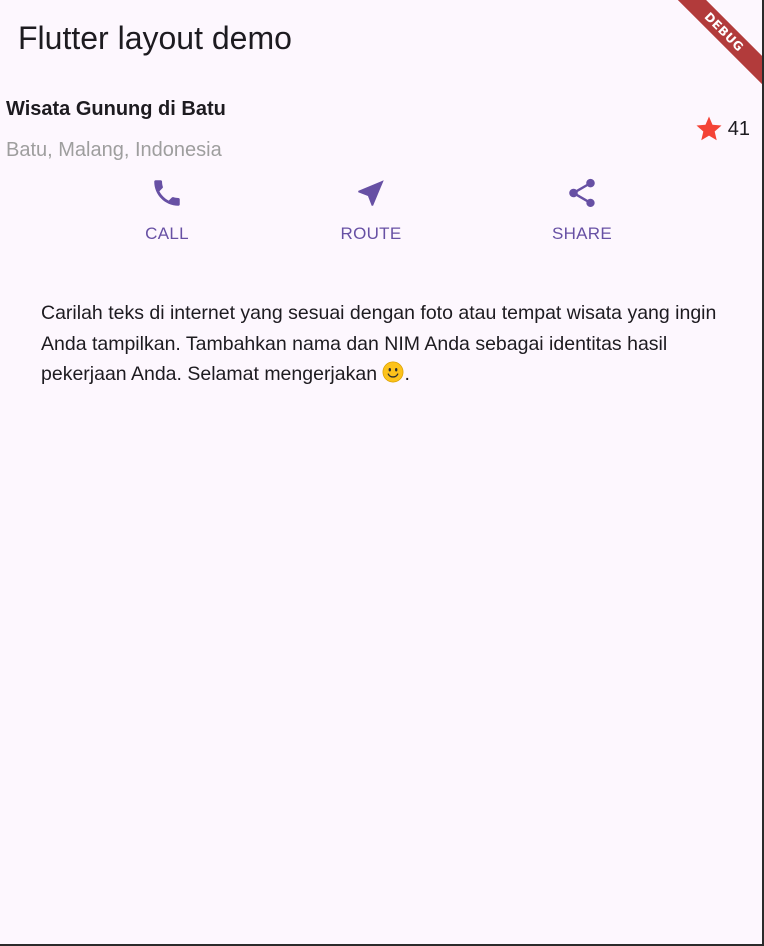 This screenshot has height=946, width=764. What do you see at coordinates (738, 128) in the screenshot?
I see `rating-count: 41` at bounding box center [738, 128].